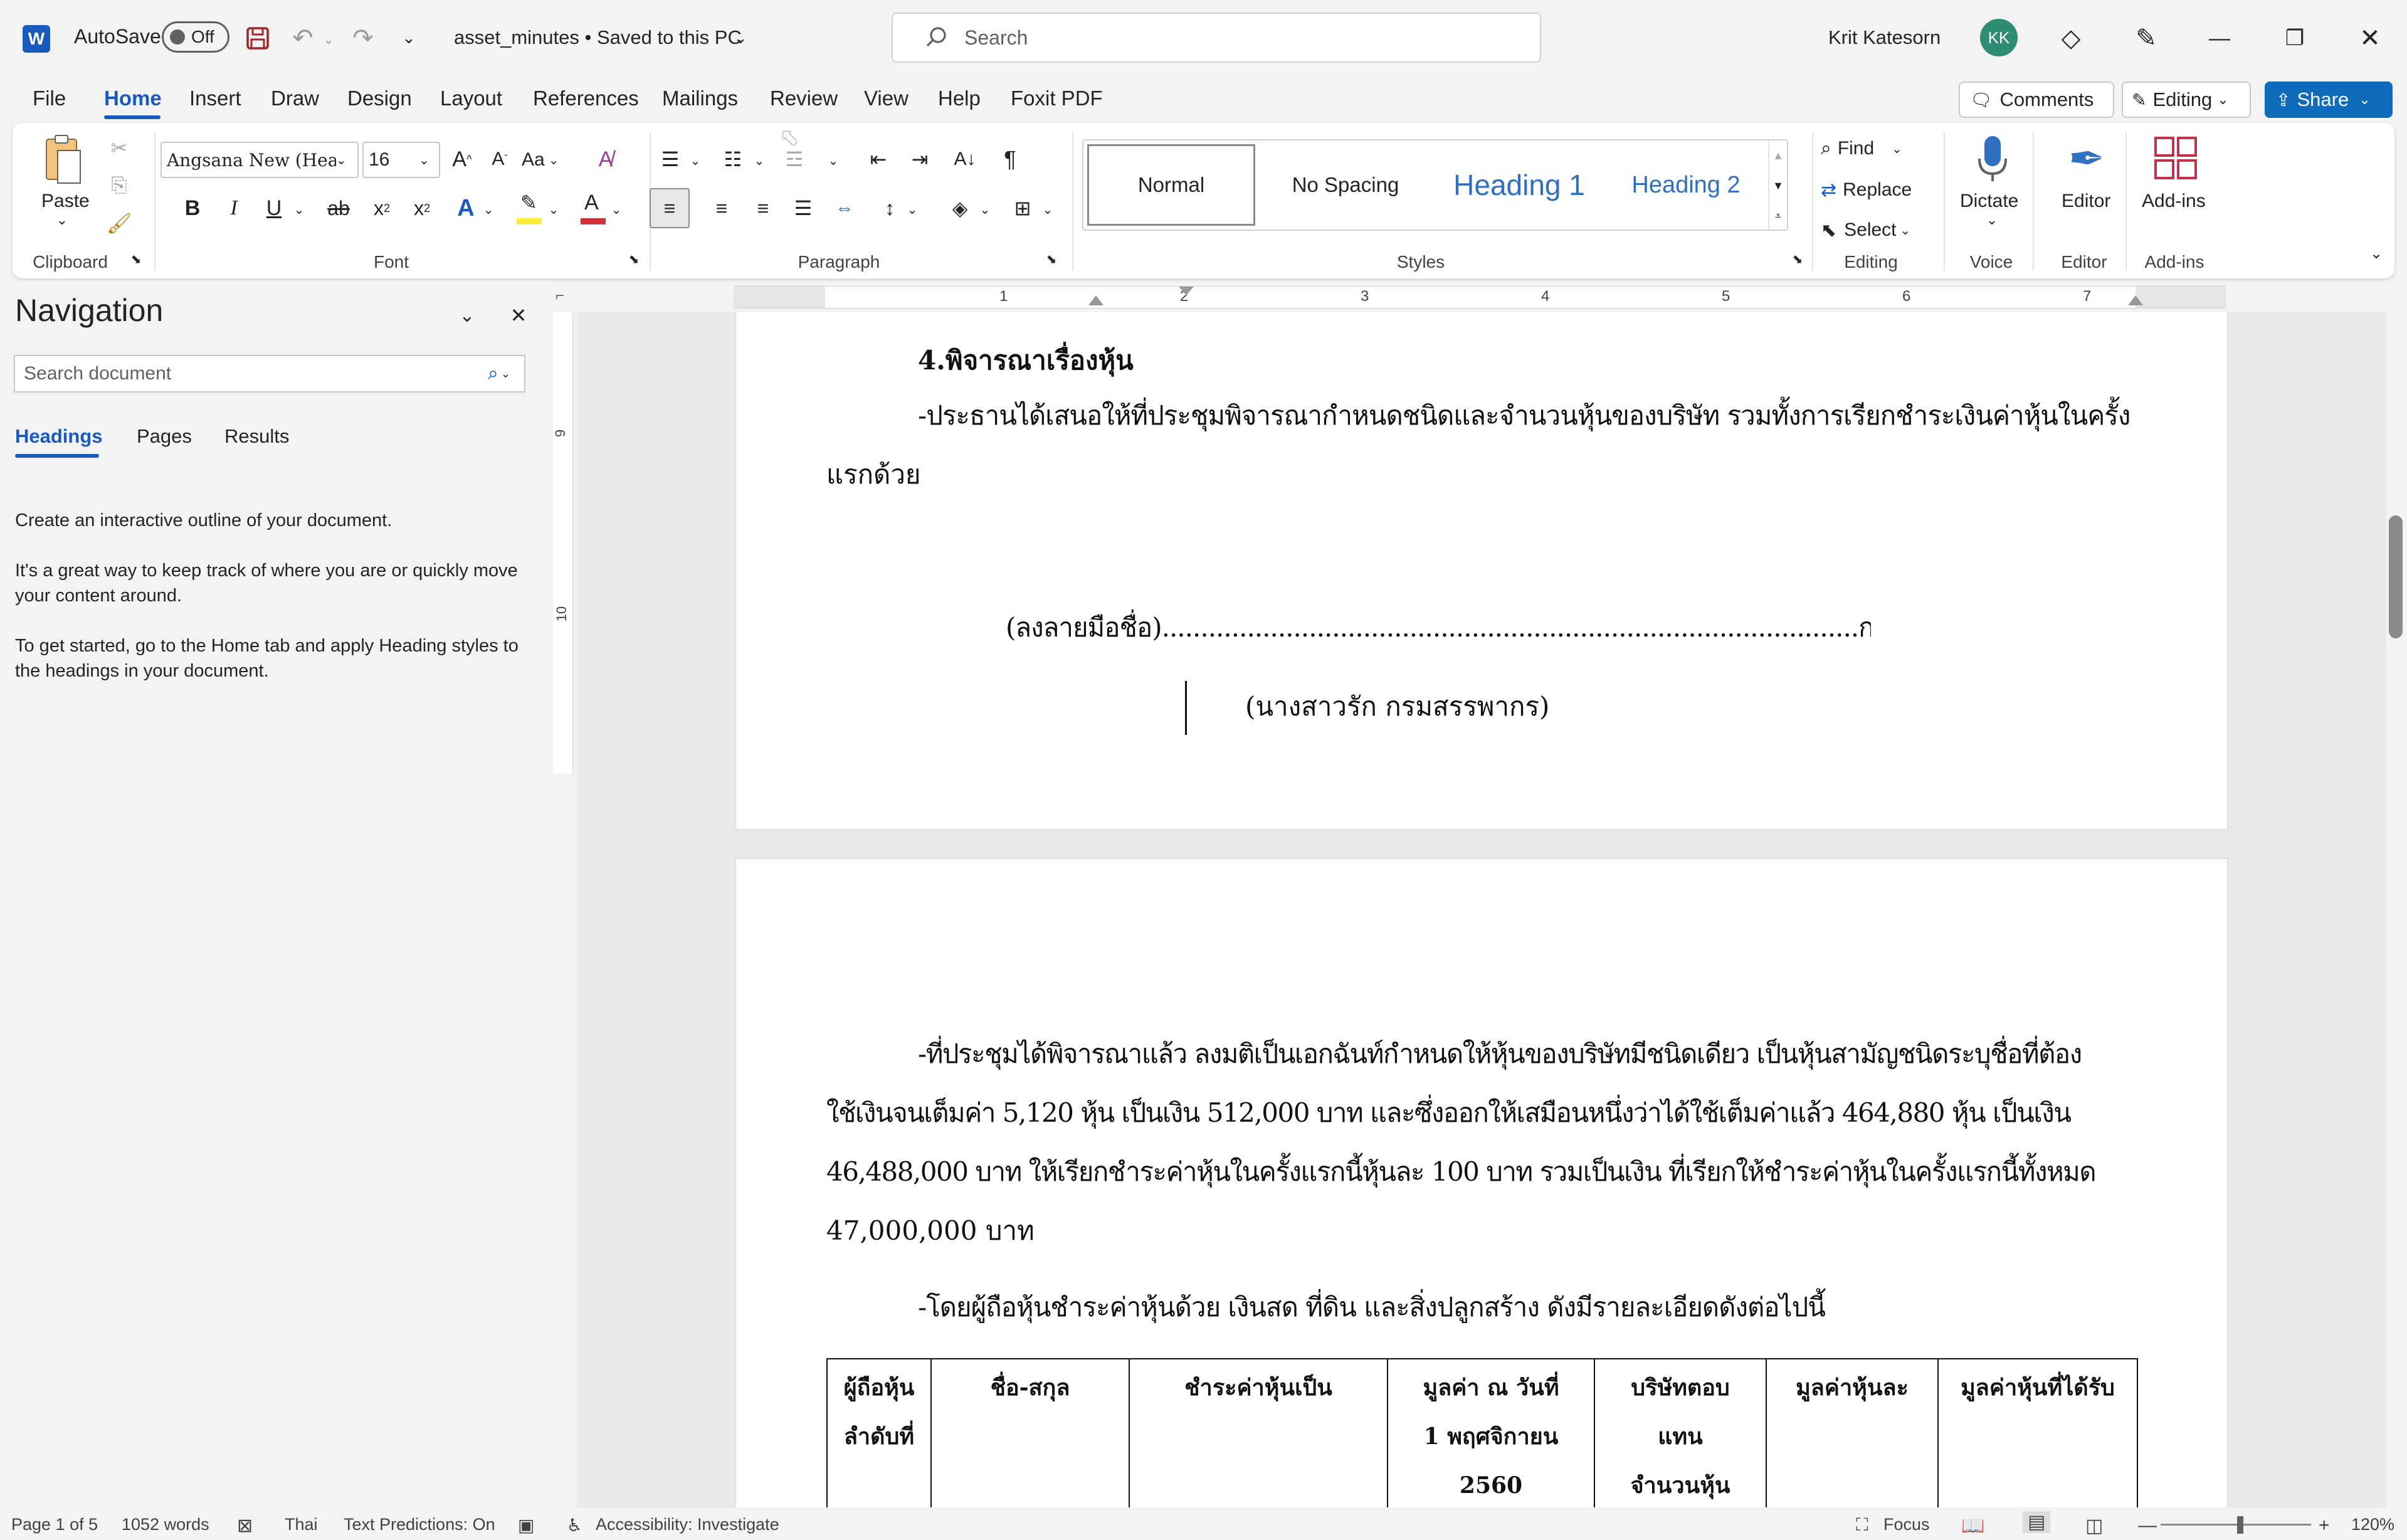  Describe the element at coordinates (488, 209) in the screenshot. I see `text-effects-chevron-icon: ⌄` at that location.